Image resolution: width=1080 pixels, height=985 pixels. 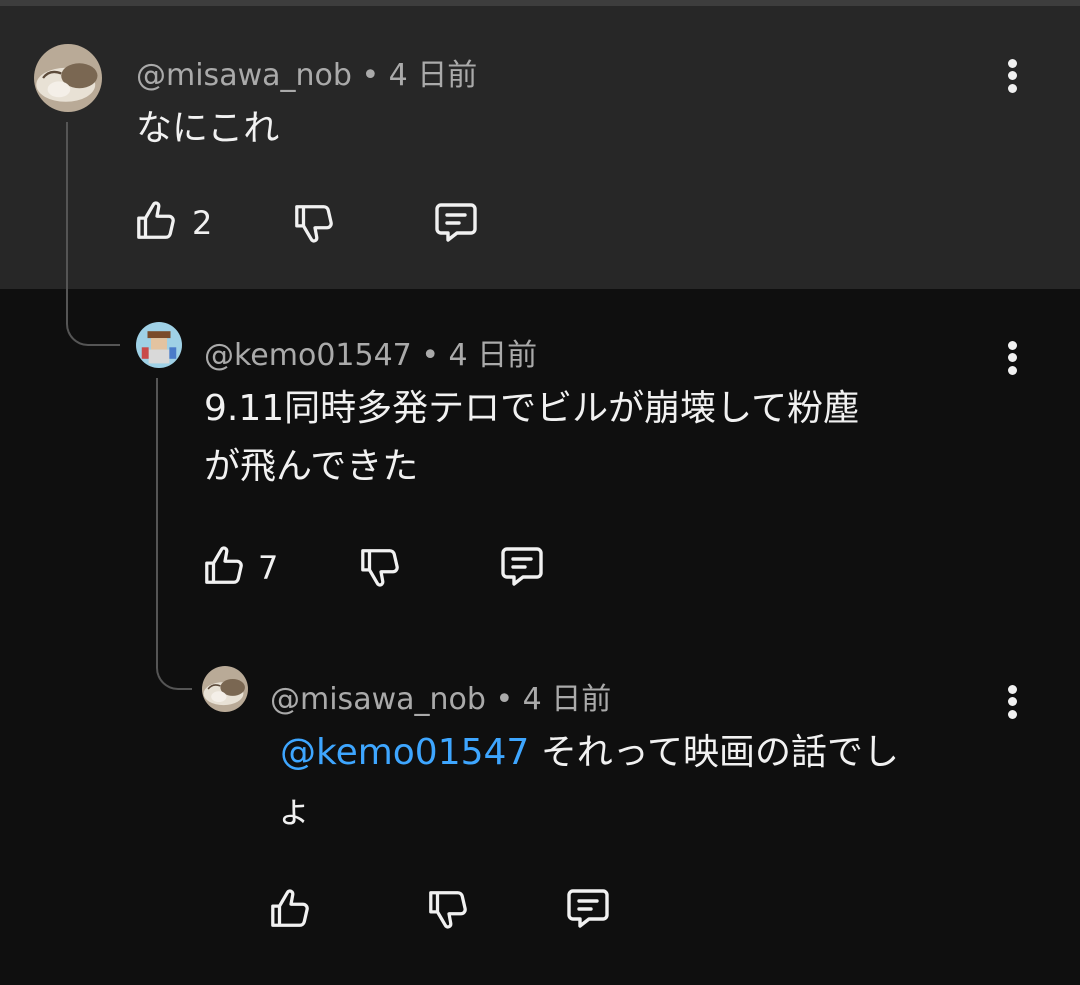 What do you see at coordinates (308, 355) in the screenshot?
I see `comment-author: @kemo01547` at bounding box center [308, 355].